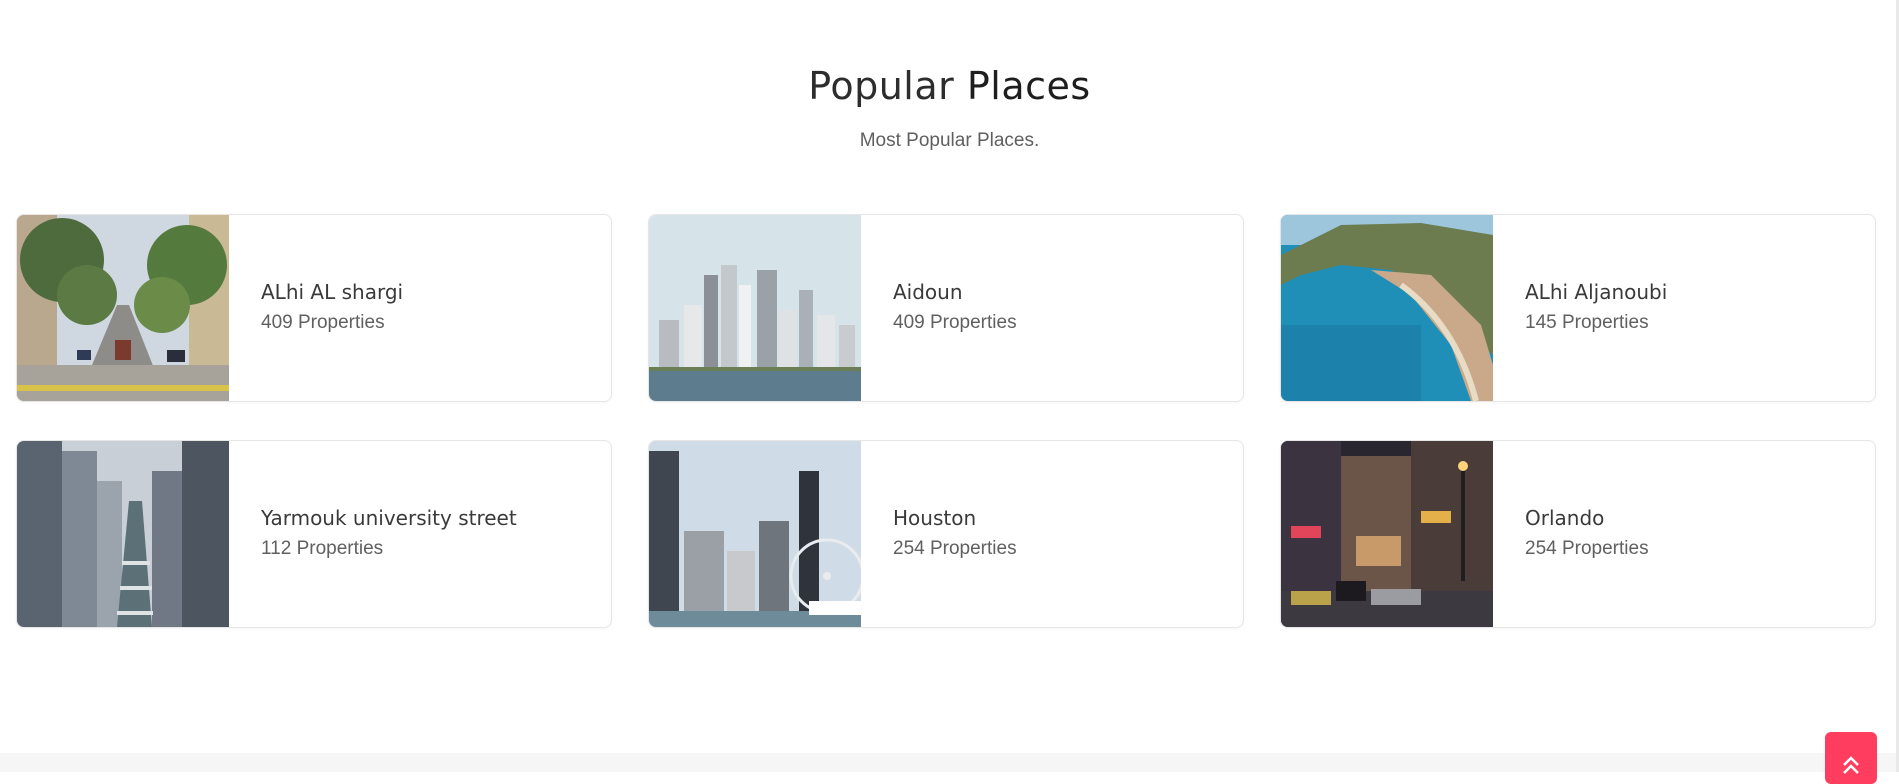 This screenshot has height=784, width=1899. Describe the element at coordinates (389, 518) in the screenshot. I see `place-name: Yarmouk university street` at that location.